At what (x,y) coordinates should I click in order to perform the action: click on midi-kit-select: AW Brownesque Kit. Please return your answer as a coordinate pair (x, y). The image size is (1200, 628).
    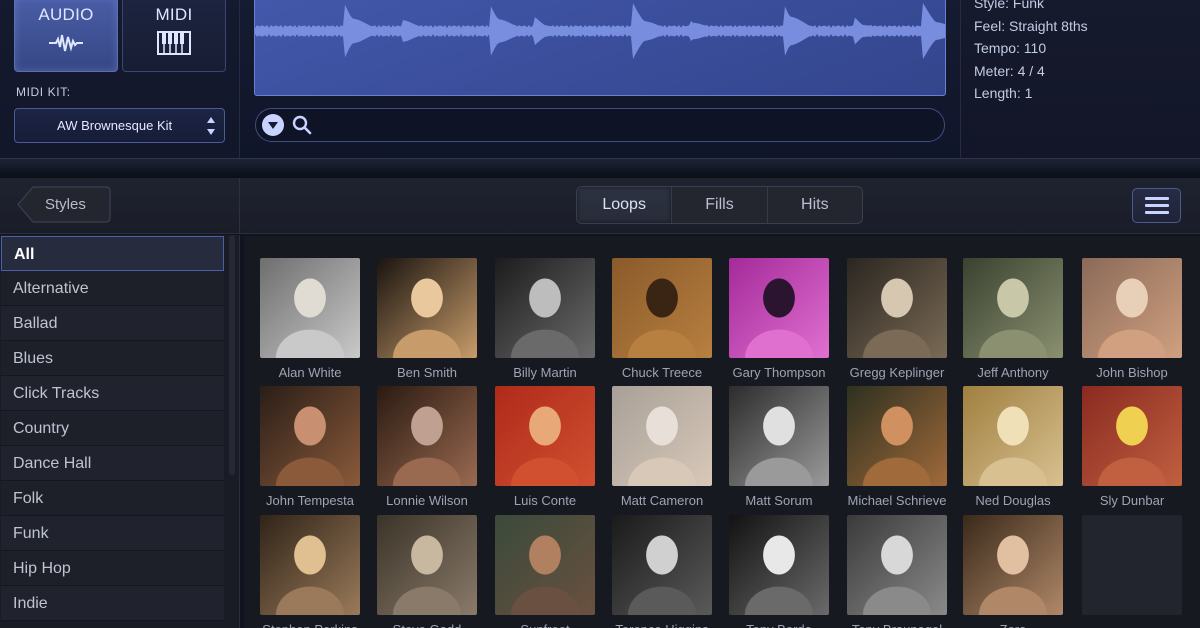
    Looking at the image, I should click on (119, 125).